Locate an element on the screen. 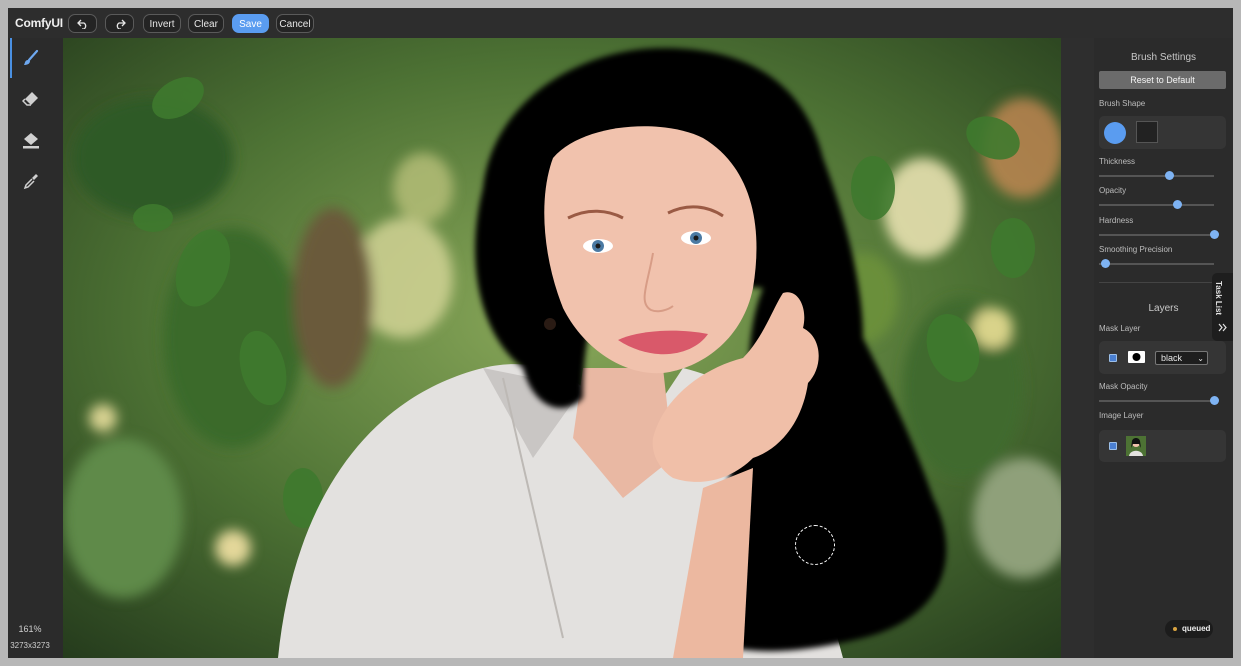  thickness-slider is located at coordinates (1156, 175).